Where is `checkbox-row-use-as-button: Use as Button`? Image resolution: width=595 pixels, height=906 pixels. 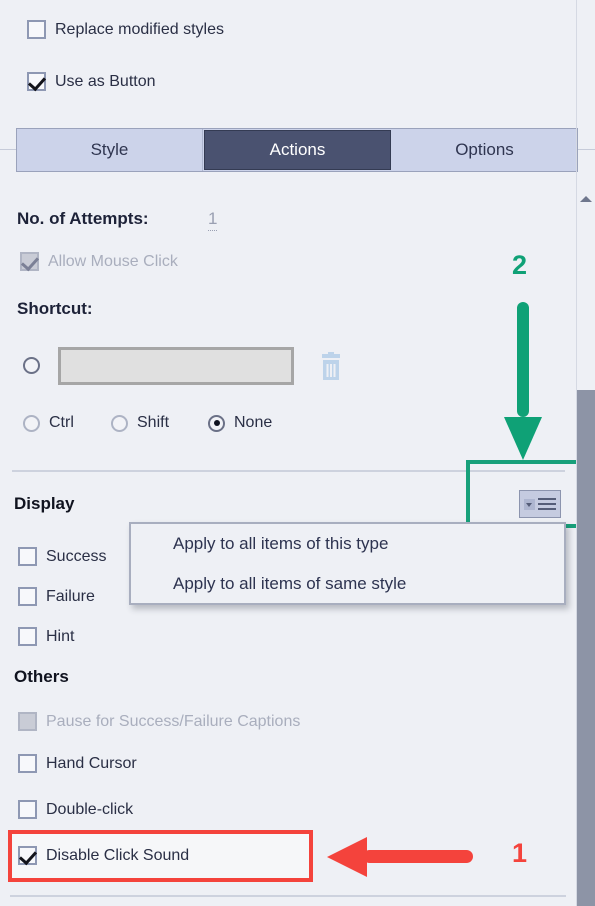 checkbox-row-use-as-button: Use as Button is located at coordinates (91, 81).